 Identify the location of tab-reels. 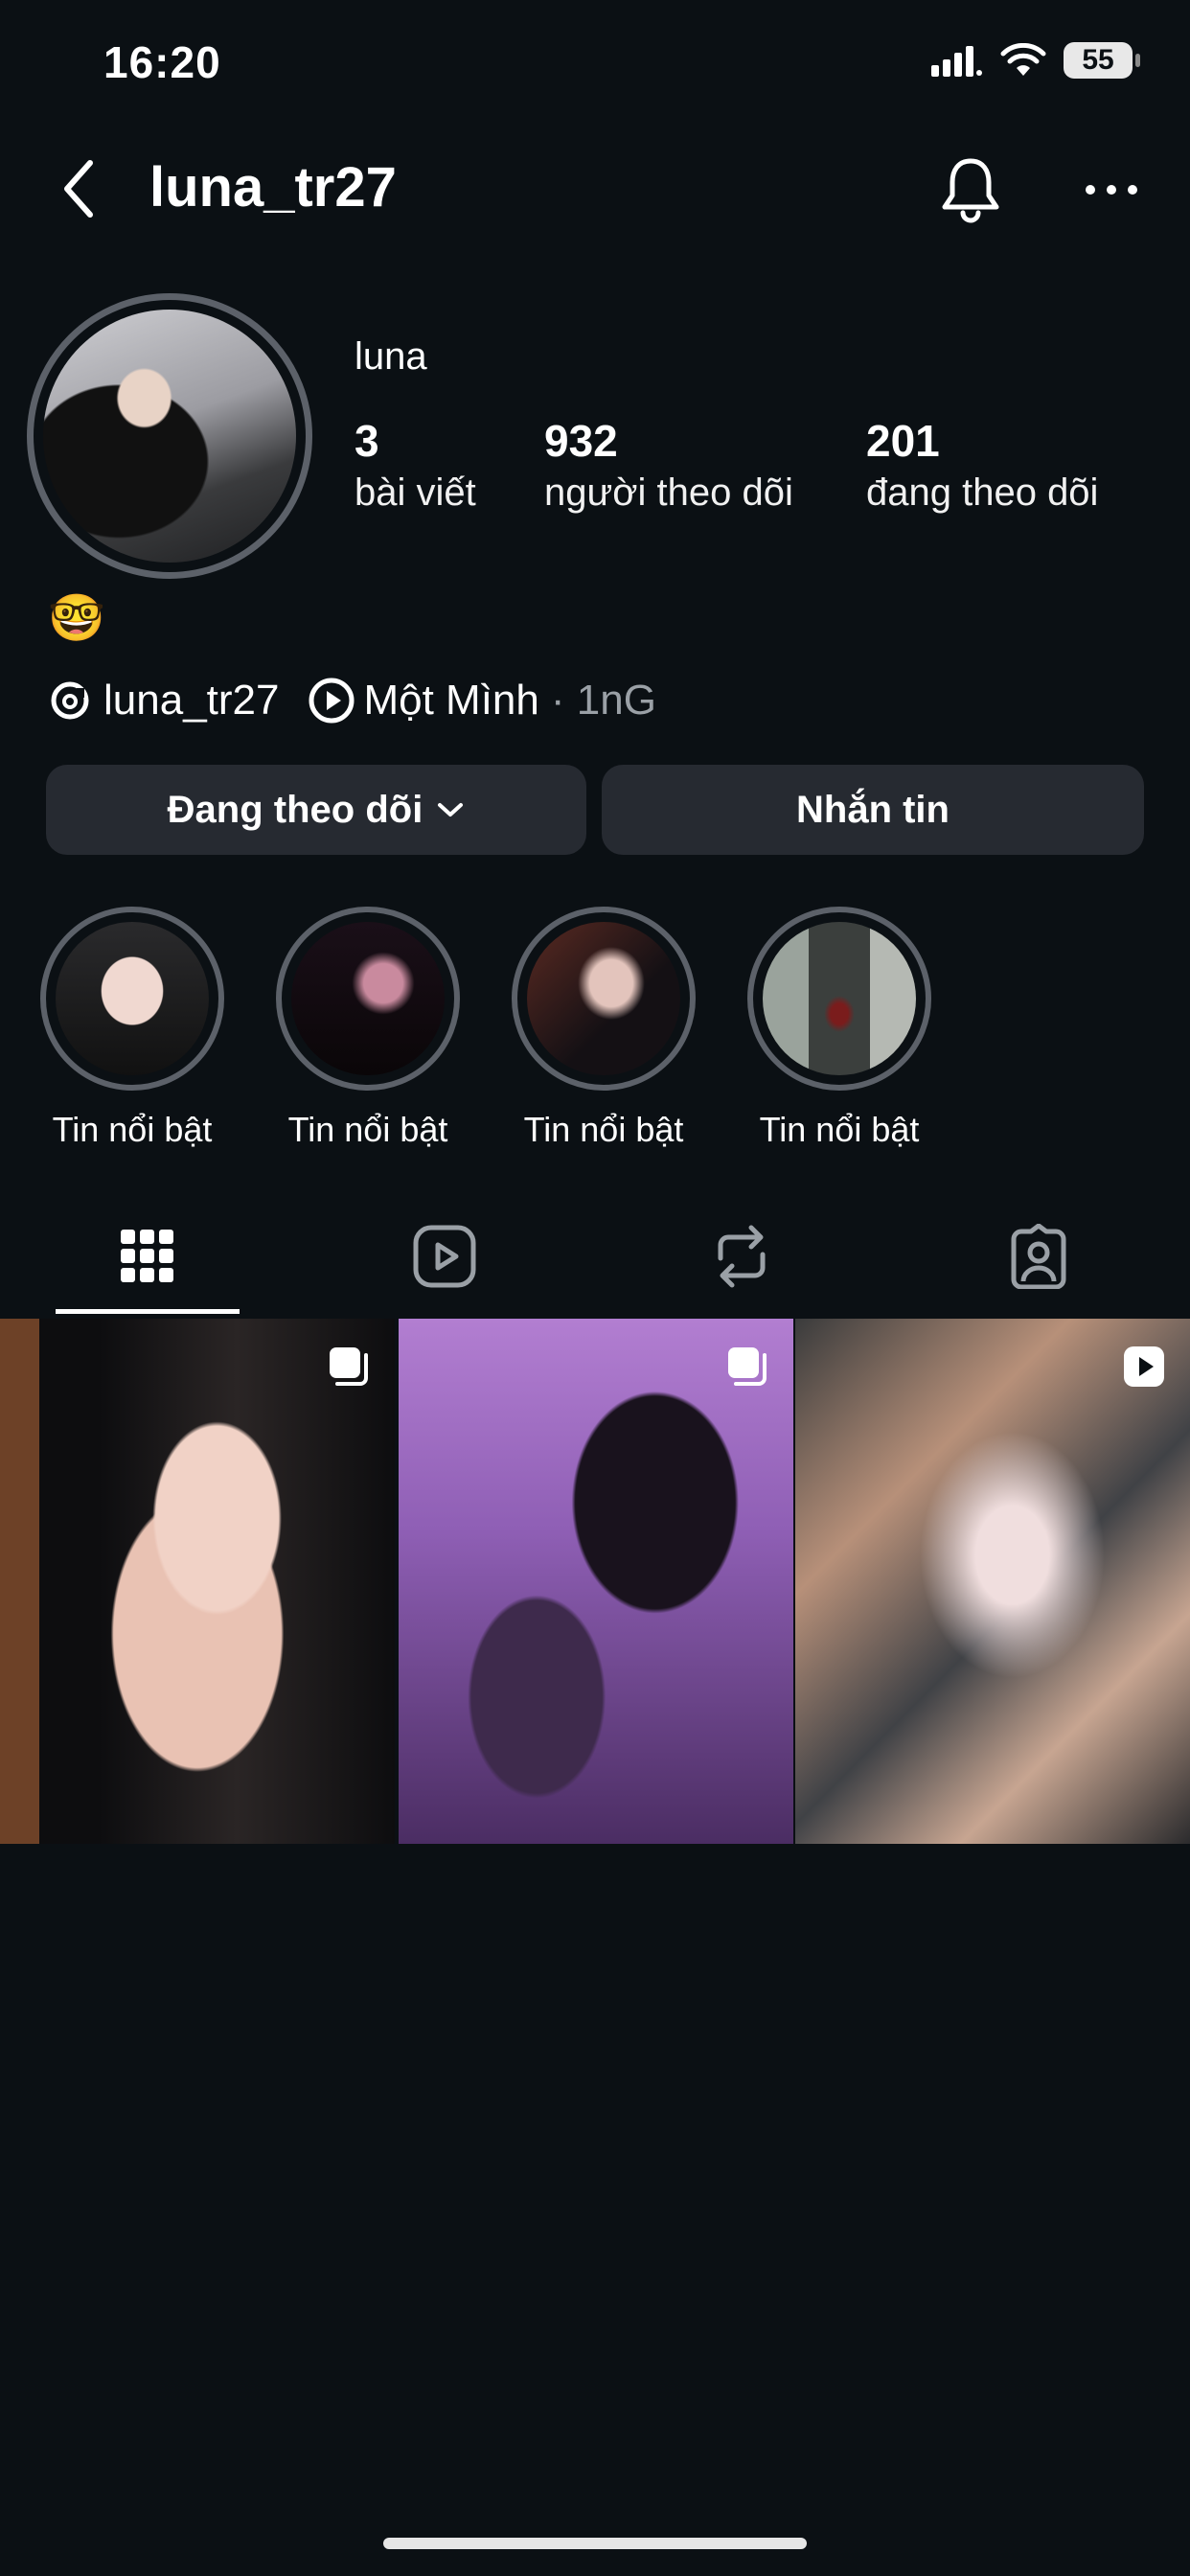
(445, 1256).